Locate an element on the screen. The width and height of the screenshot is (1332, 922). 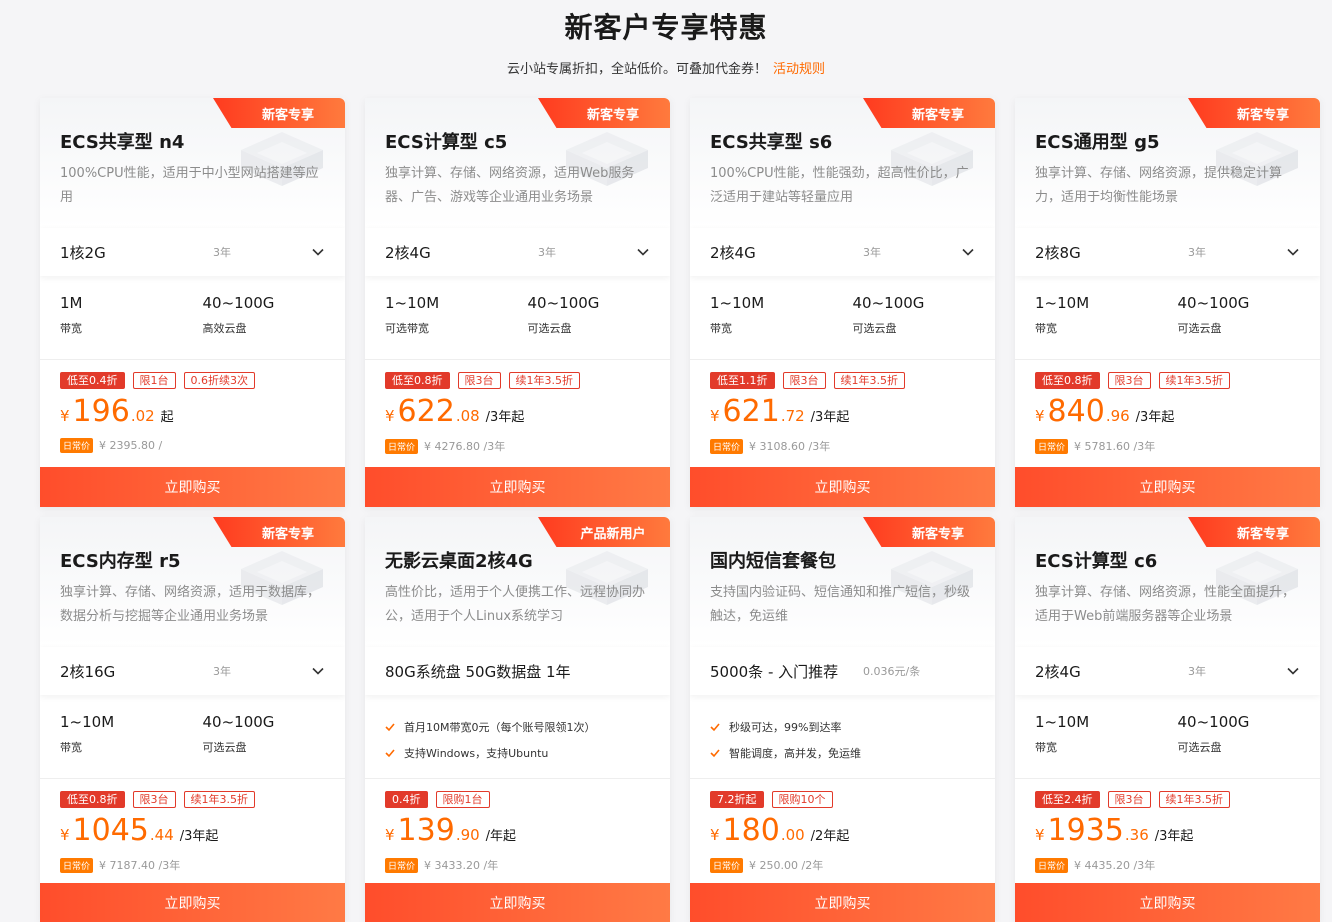
discount-tag: 限购1台 is located at coordinates (462, 799).